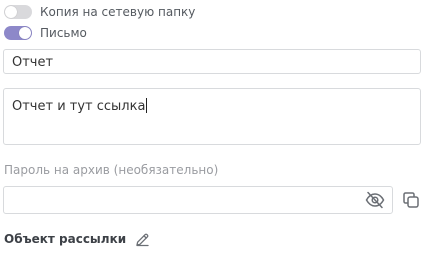 This screenshot has height=253, width=433. I want to click on letter-label: Письмо, so click(63, 33).